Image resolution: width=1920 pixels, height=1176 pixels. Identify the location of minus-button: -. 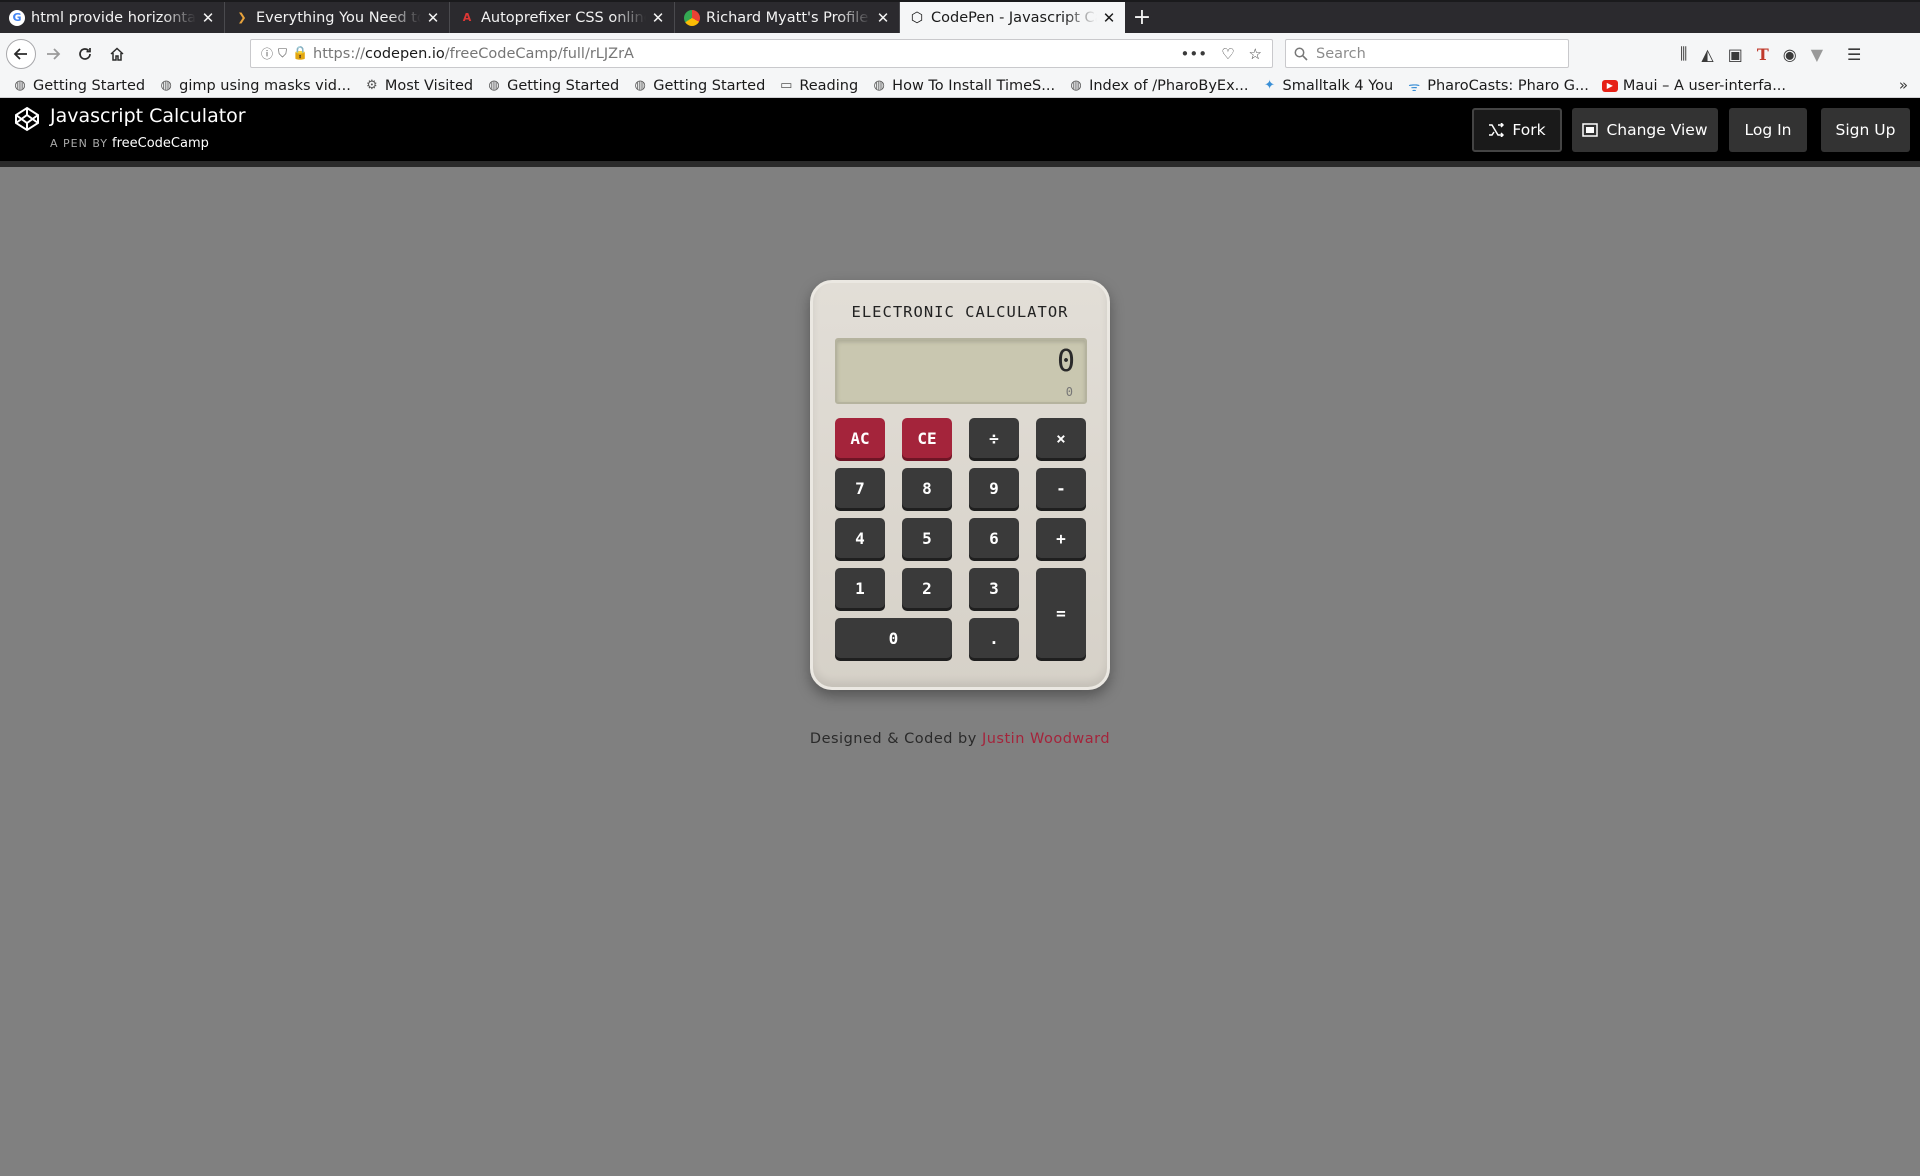
(1061, 488).